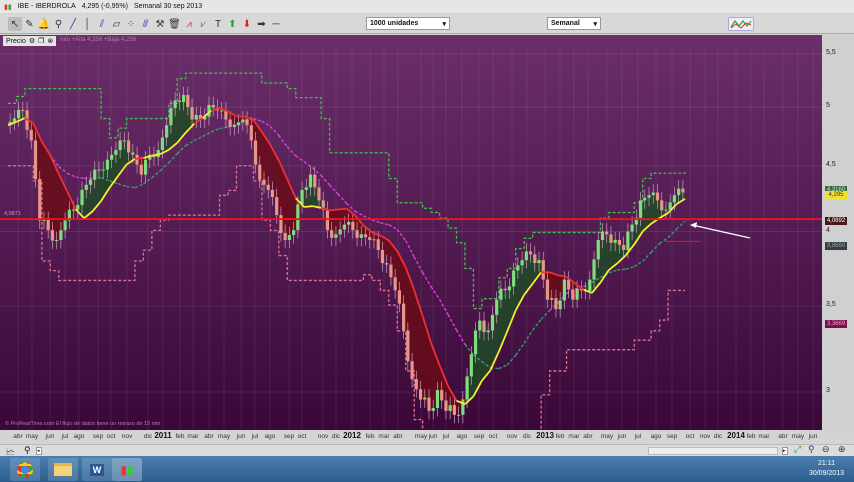 This screenshot has height=482, width=854. Describe the element at coordinates (797, 449) in the screenshot. I see `autoscale-icon: ⤢` at that location.